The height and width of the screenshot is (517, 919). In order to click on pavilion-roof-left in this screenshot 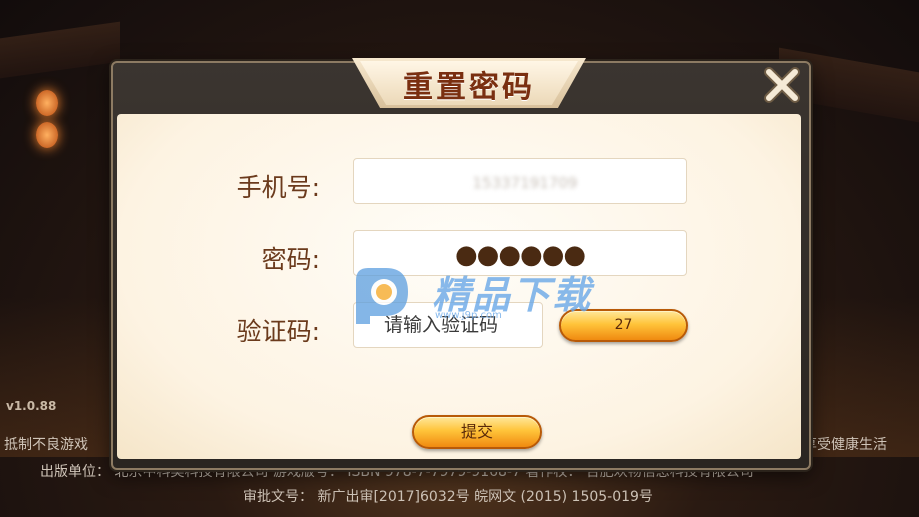, I will do `click(60, 50)`.